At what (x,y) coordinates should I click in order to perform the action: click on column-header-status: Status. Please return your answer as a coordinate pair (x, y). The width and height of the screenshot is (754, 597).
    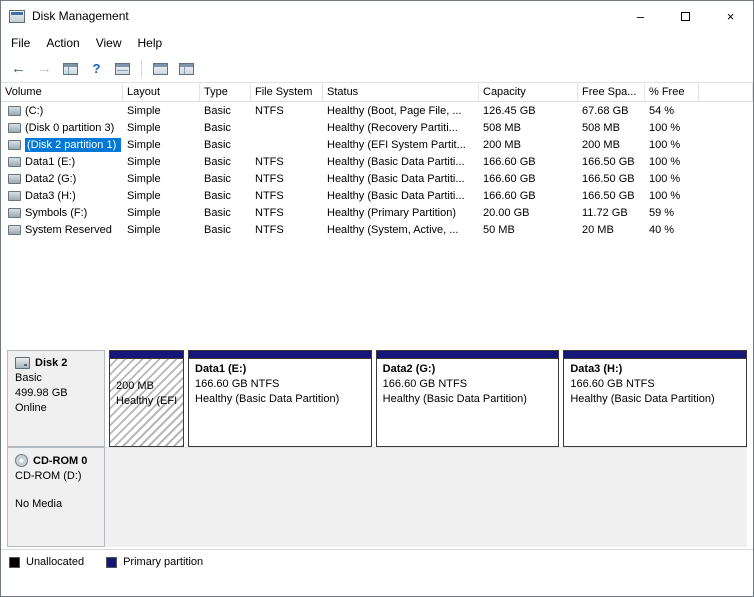
    Looking at the image, I should click on (401, 92).